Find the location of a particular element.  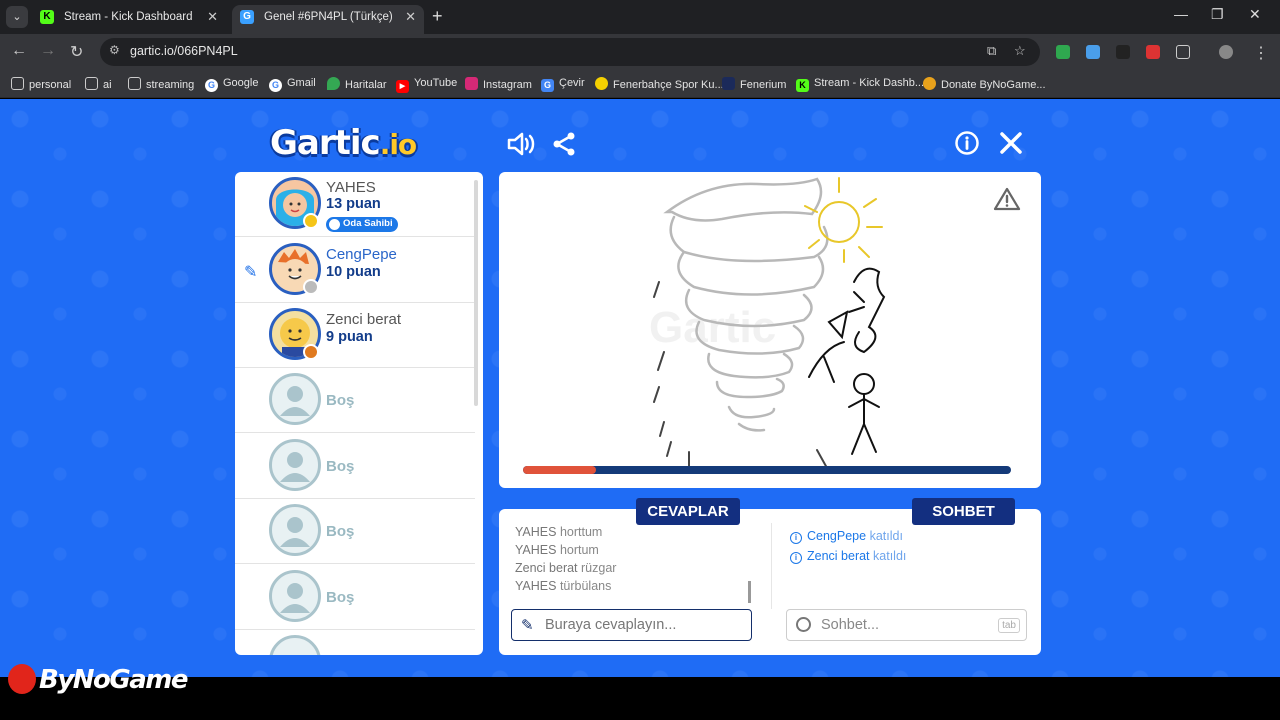

chat-user: CengPepe is located at coordinates (837, 536).